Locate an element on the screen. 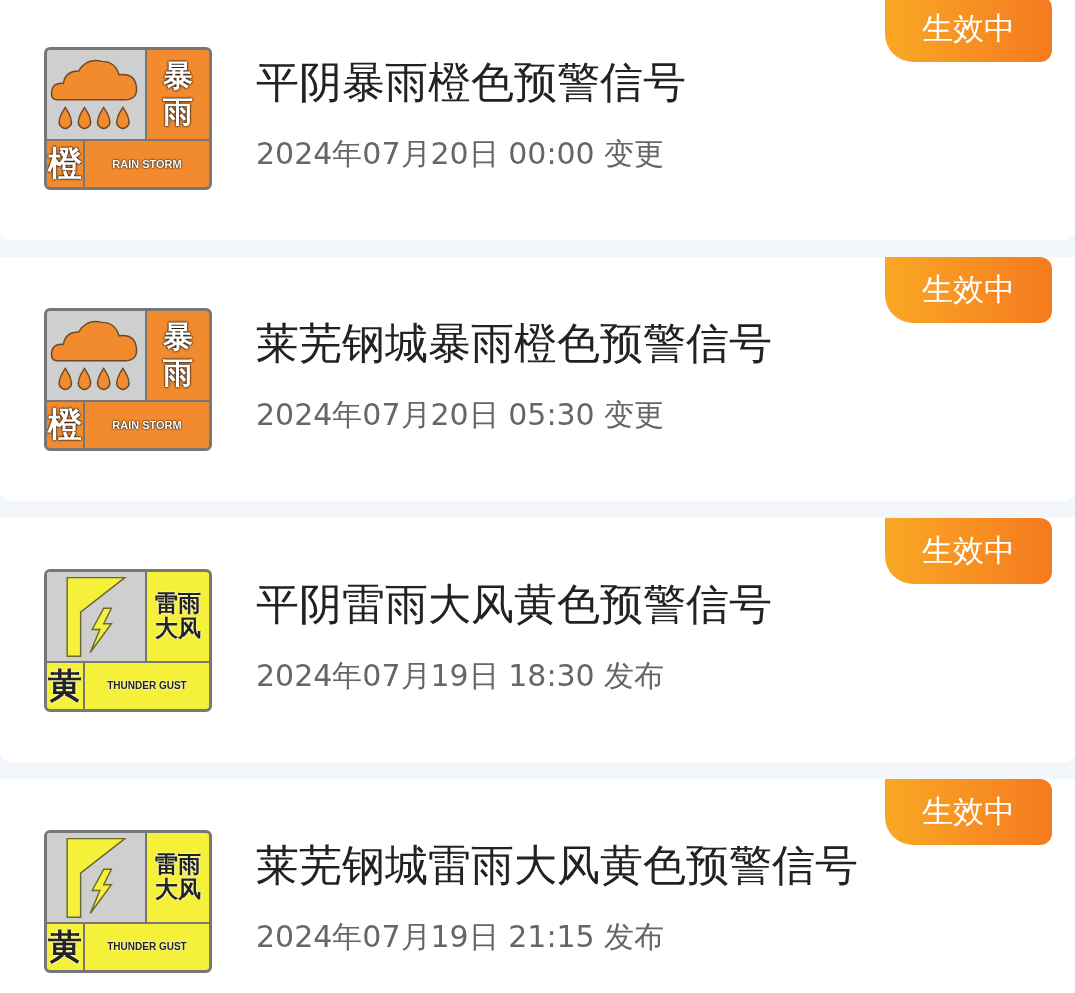 This screenshot has height=993, width=1075. warning-time: 2024年07月19日 21:15 发布 is located at coordinates (461, 936).